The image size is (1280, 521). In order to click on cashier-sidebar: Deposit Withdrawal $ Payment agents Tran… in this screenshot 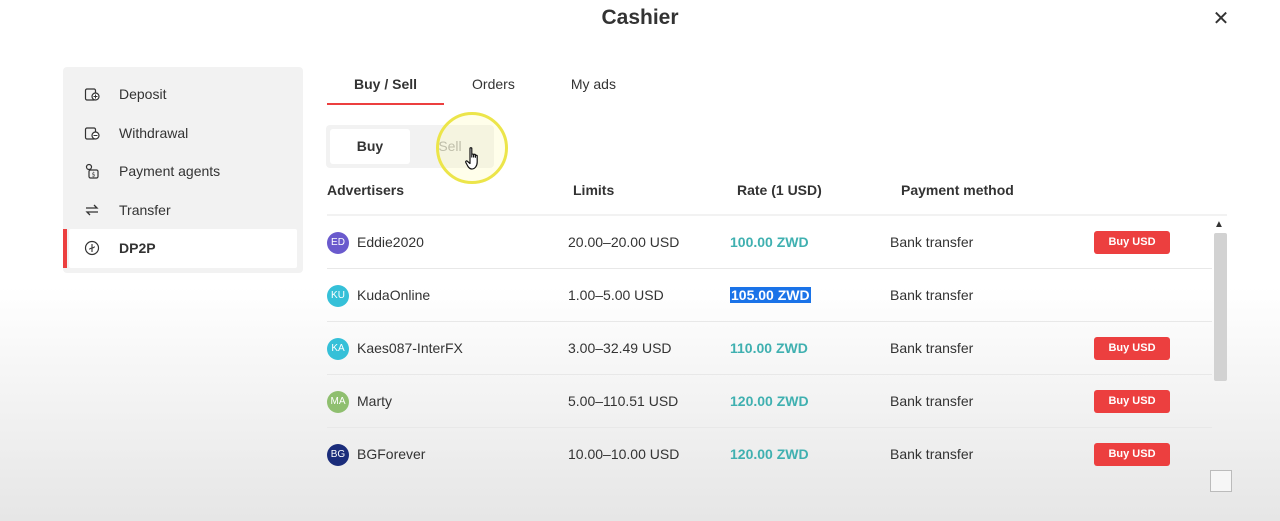, I will do `click(183, 170)`.